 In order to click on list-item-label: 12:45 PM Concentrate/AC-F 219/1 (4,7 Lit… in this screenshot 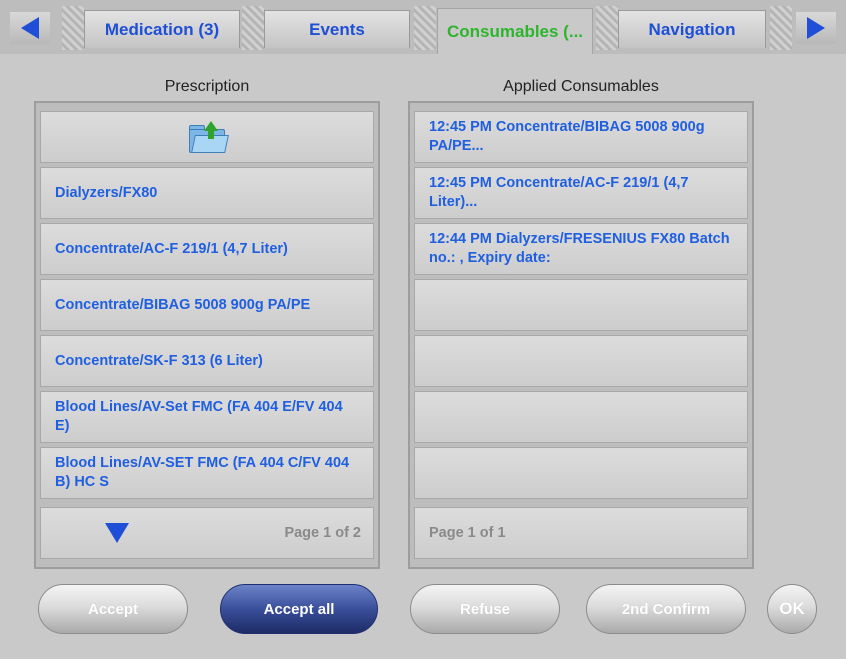, I will do `click(559, 192)`.